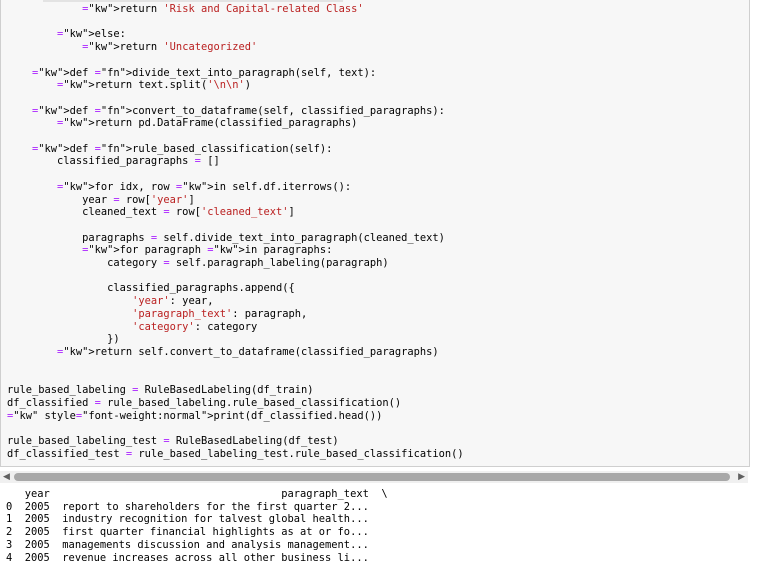 This screenshot has width=759, height=564. I want to click on scroll-left-icon: ◀, so click(6, 477).